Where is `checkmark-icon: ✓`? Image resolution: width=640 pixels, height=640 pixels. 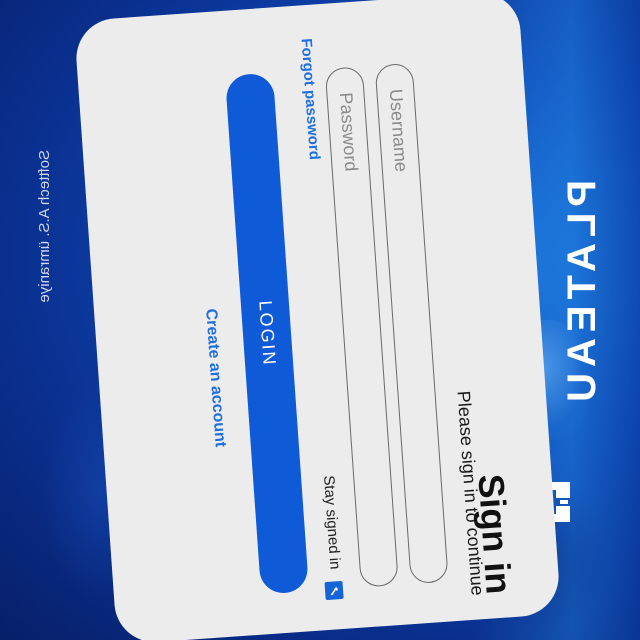
checkmark-icon: ✓ is located at coordinates (334, 591).